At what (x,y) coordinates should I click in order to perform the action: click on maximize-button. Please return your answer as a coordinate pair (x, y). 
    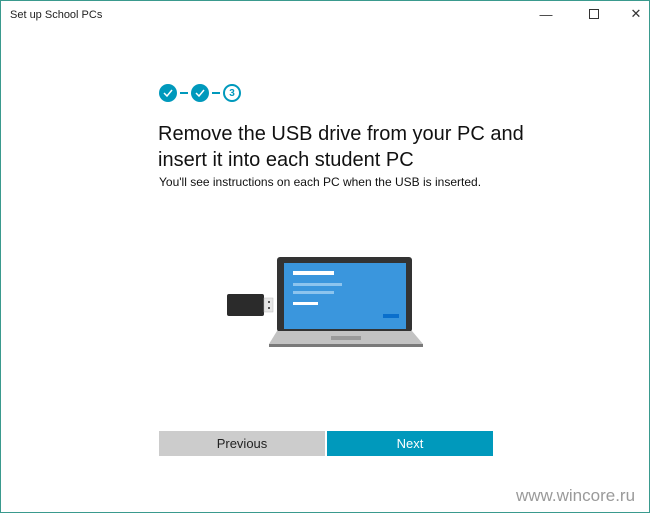
    Looking at the image, I should click on (594, 14).